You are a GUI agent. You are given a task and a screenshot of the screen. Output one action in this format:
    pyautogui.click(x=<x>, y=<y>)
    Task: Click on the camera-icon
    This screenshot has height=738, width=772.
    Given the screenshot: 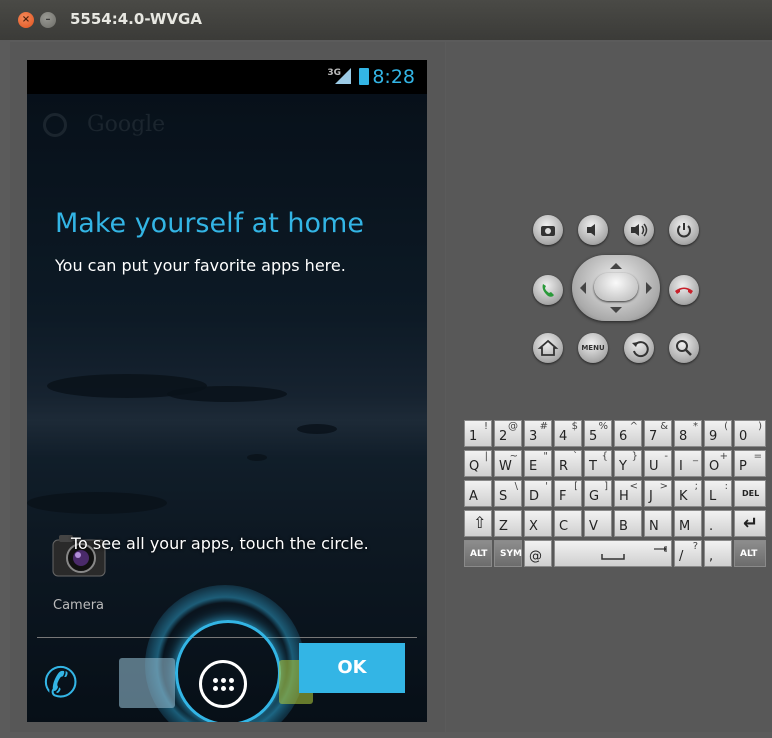 What is the action you would take?
    pyautogui.click(x=548, y=231)
    